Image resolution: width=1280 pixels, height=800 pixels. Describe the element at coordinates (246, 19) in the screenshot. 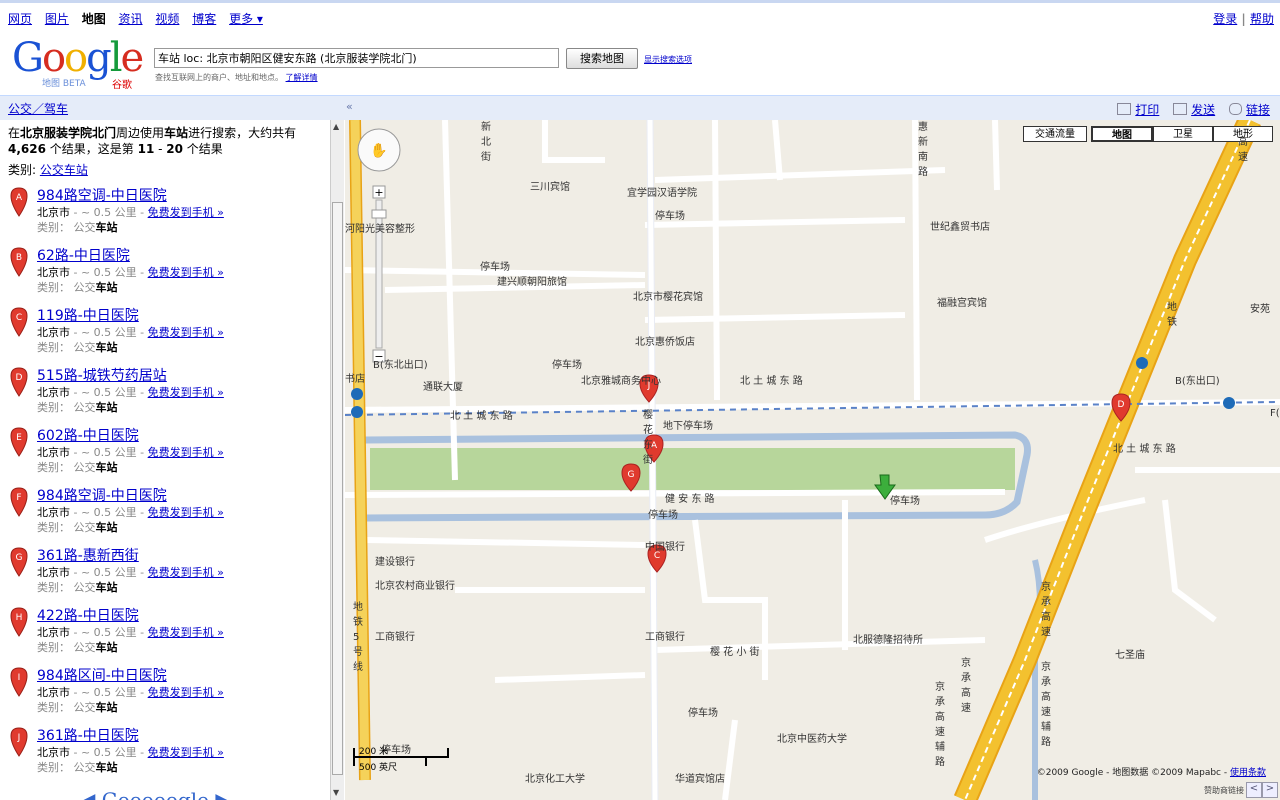

I see `nav-more: 更多 ▾` at that location.